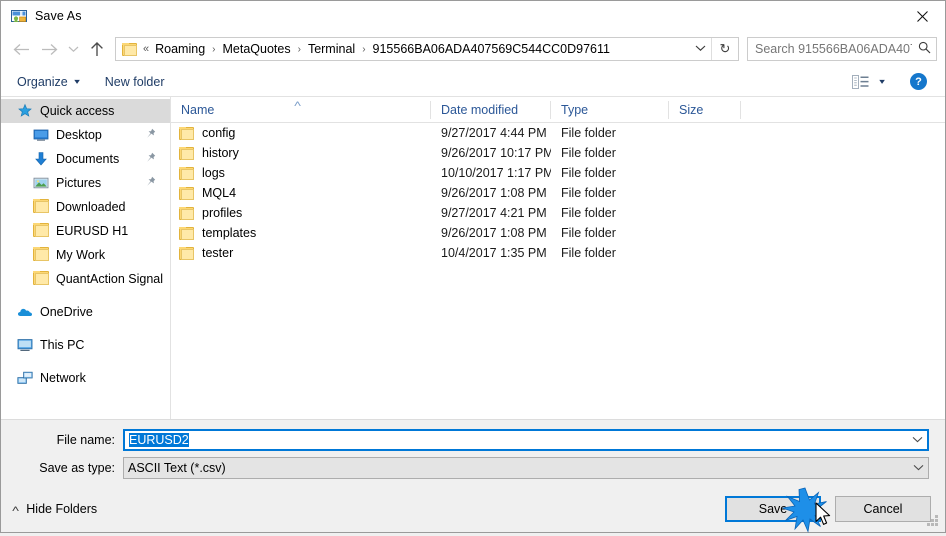 The width and height of the screenshot is (946, 536). Describe the element at coordinates (301, 193) in the screenshot. I see `file-name-cell: MQL4` at that location.